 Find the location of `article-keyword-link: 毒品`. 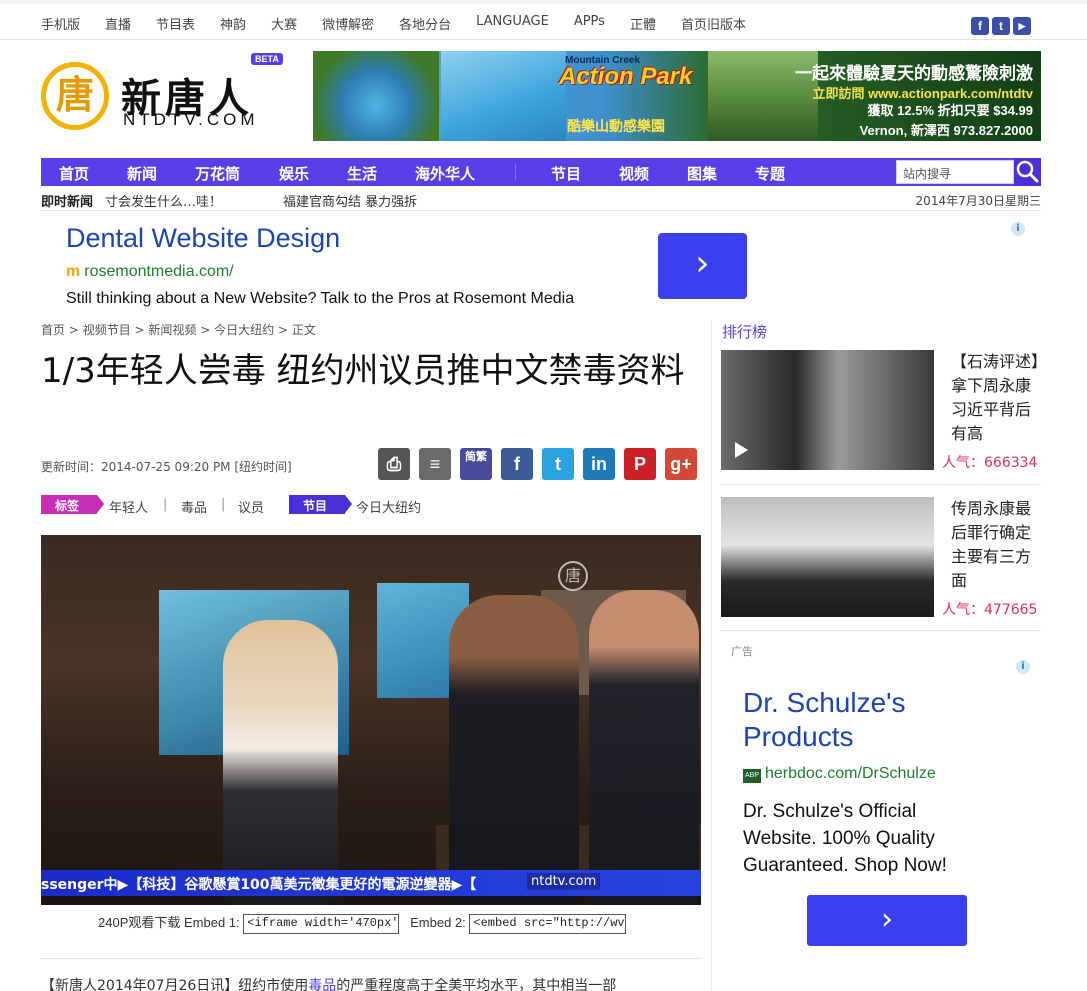

article-keyword-link: 毒品 is located at coordinates (322, 984).